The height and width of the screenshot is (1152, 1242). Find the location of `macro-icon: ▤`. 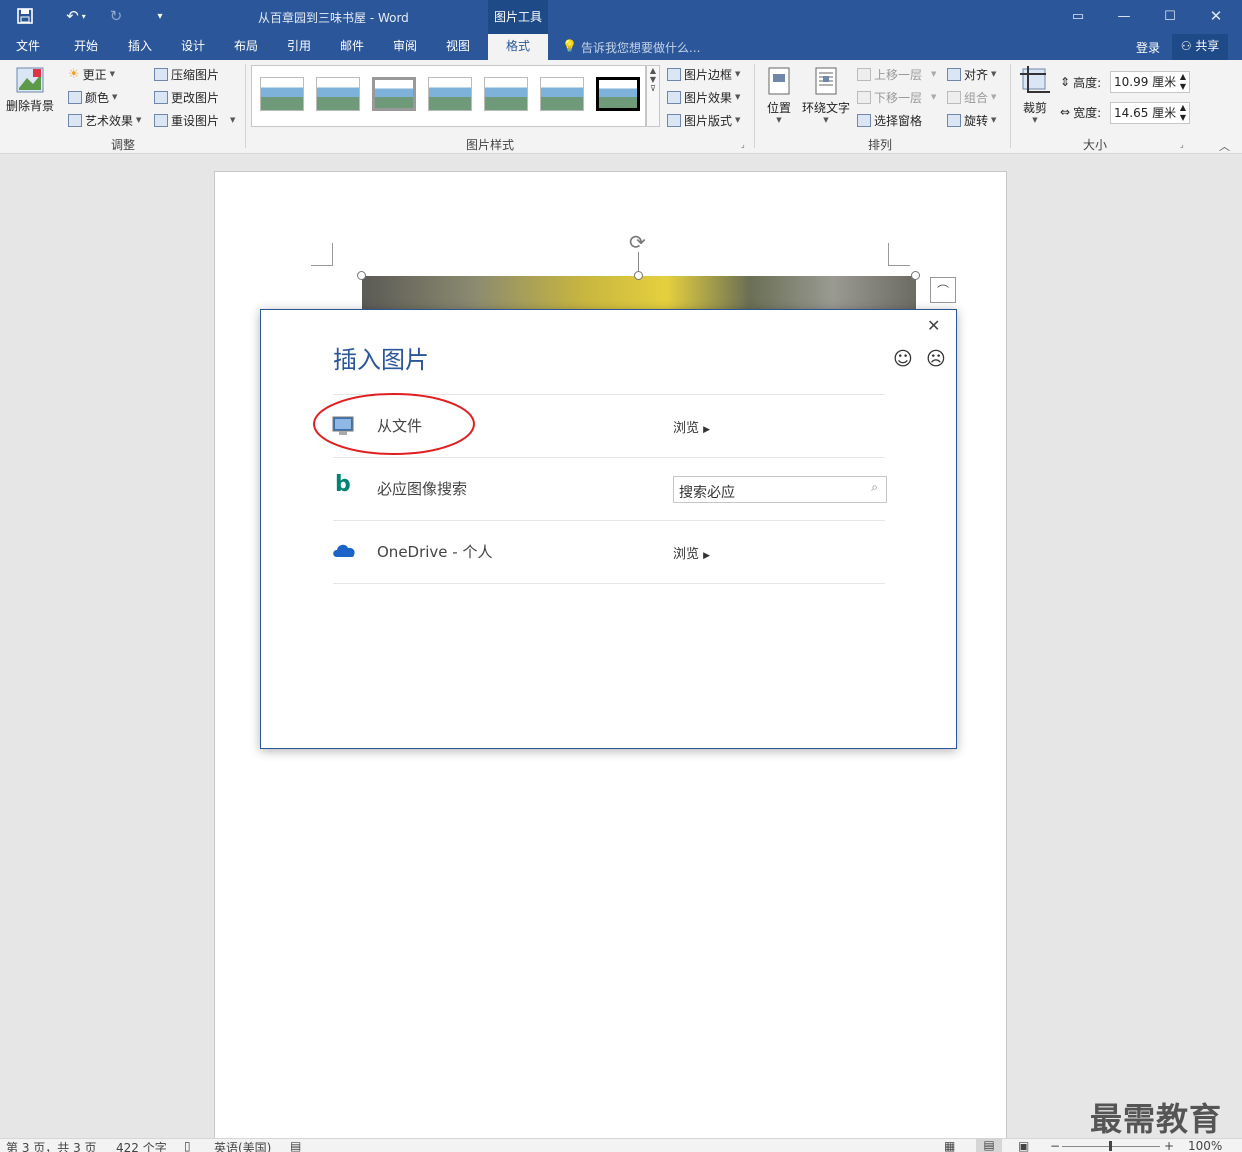

macro-icon: ▤ is located at coordinates (295, 1145).